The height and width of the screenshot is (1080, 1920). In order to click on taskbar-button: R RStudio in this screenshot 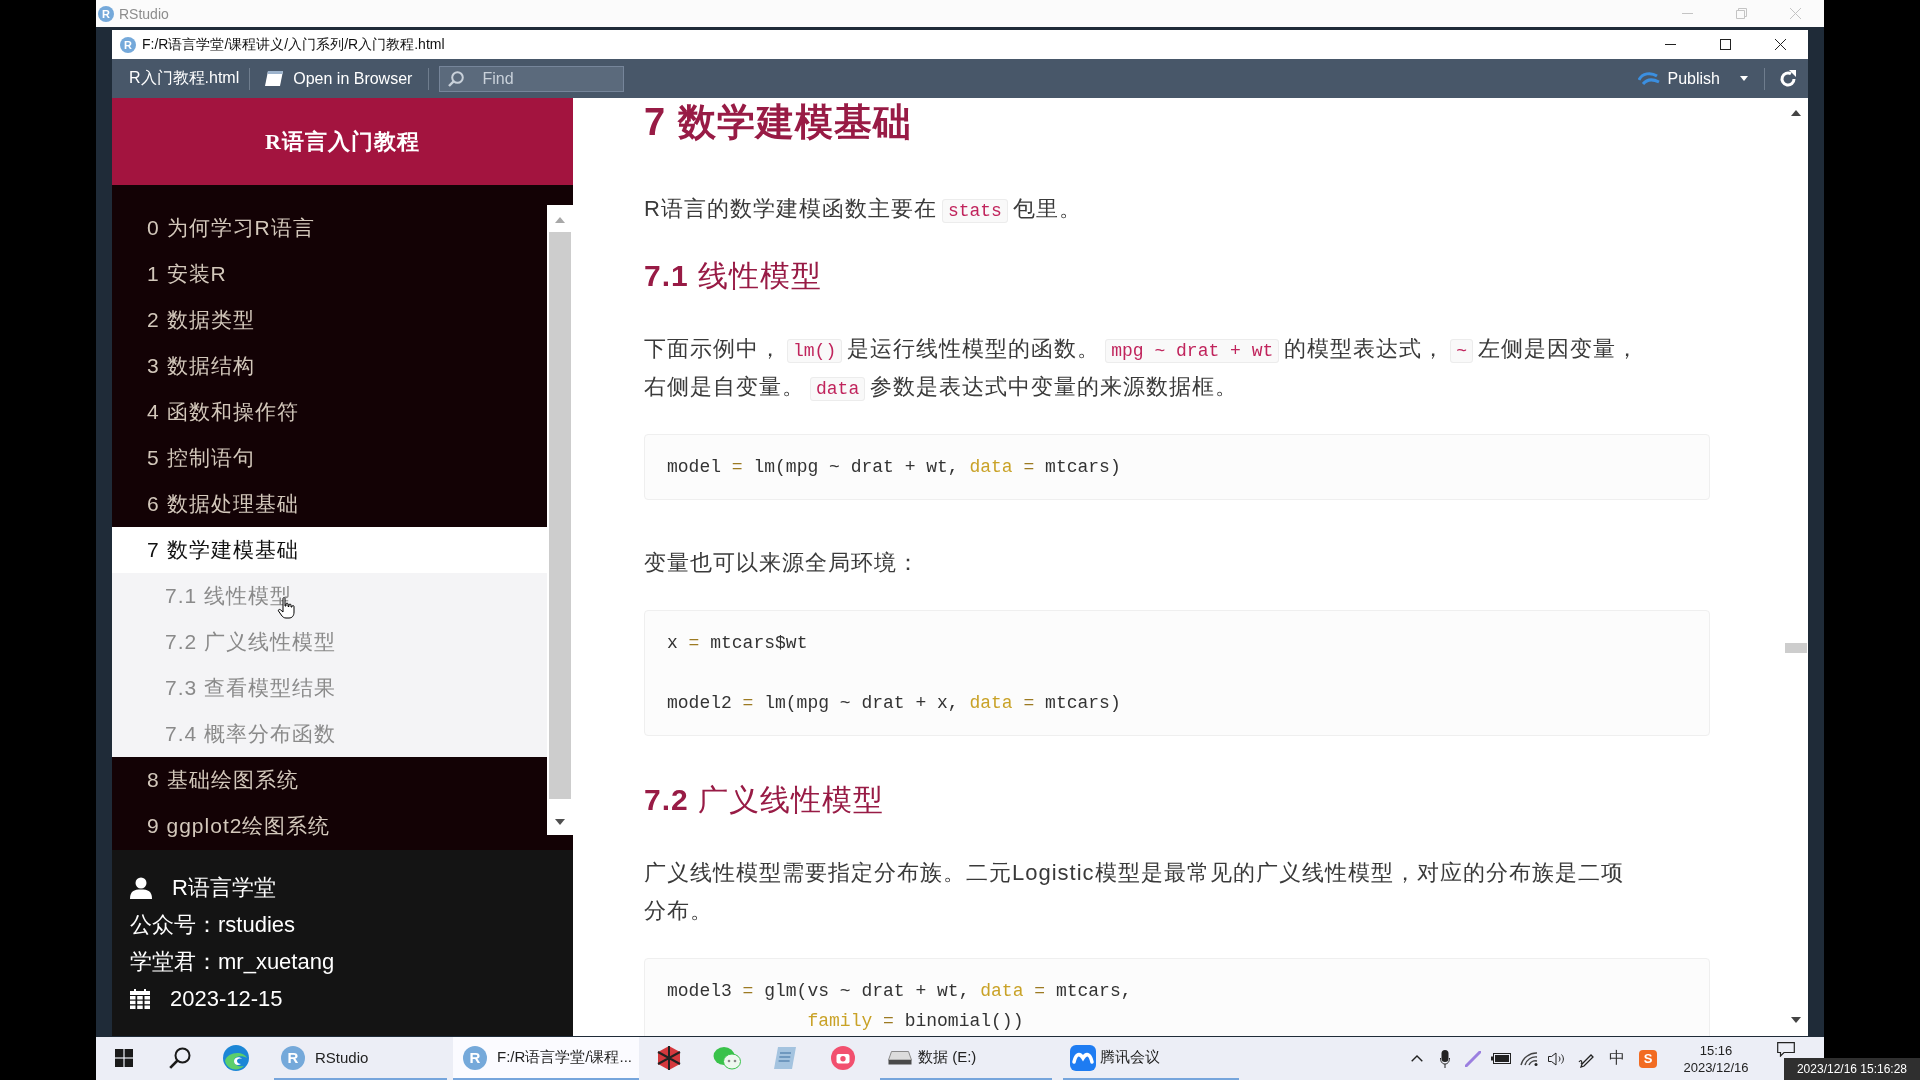, I will do `click(360, 1058)`.